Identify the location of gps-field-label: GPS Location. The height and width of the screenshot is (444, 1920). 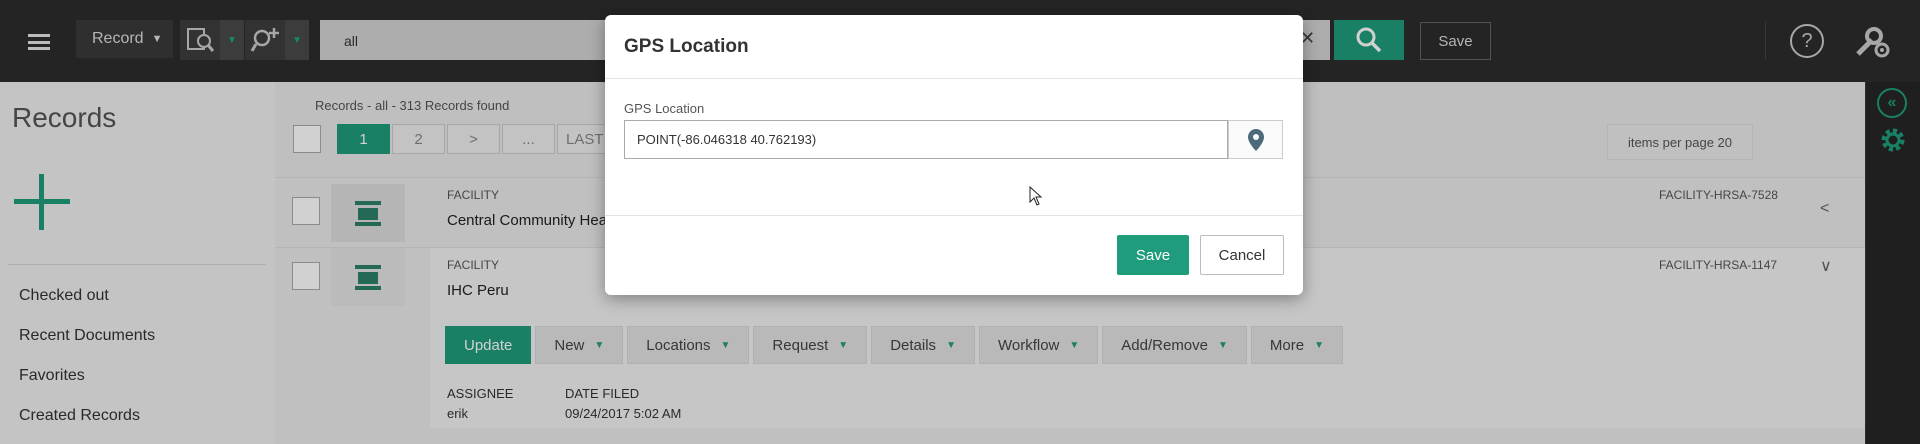
(664, 108).